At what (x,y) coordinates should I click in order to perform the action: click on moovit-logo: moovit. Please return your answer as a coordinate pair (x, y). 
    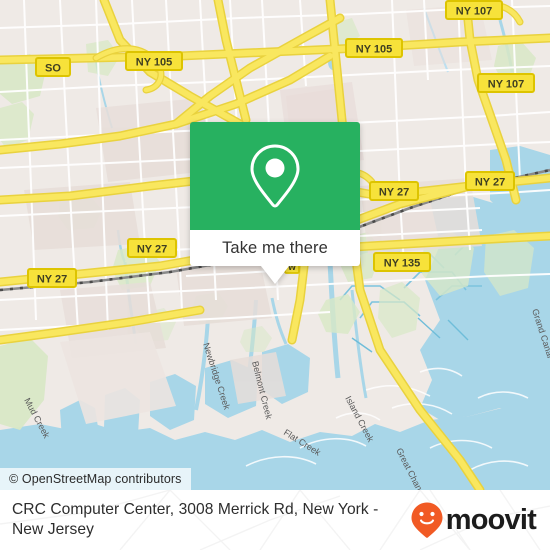
    Looking at the image, I should click on (473, 520).